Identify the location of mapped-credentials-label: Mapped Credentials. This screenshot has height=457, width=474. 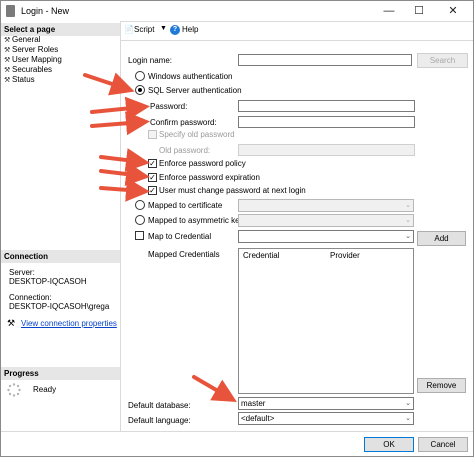
(184, 254).